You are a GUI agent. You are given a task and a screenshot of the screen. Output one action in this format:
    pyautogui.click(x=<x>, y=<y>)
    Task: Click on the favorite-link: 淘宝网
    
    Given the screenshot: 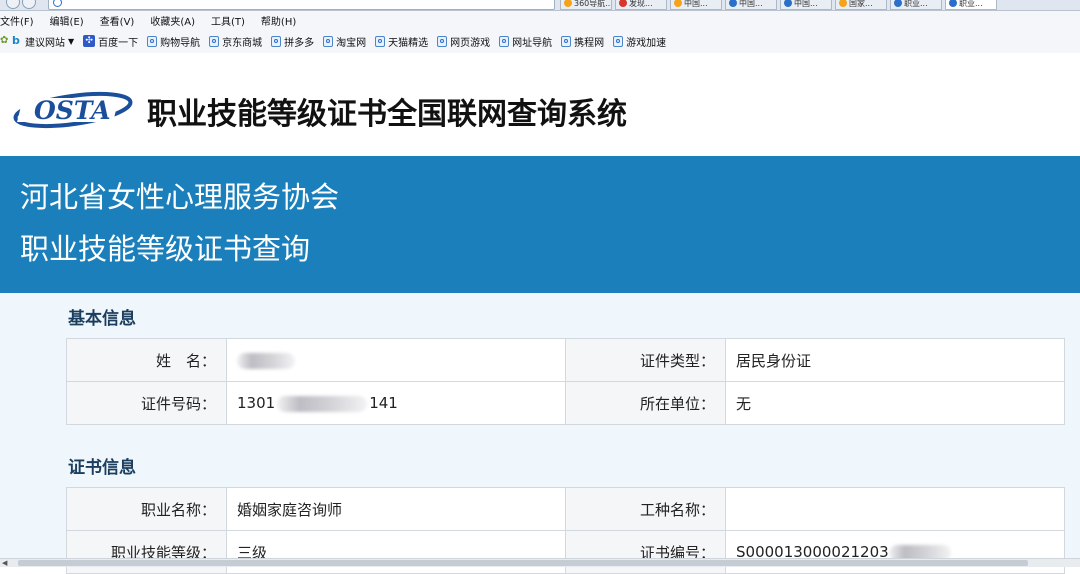 What is the action you would take?
    pyautogui.click(x=344, y=41)
    